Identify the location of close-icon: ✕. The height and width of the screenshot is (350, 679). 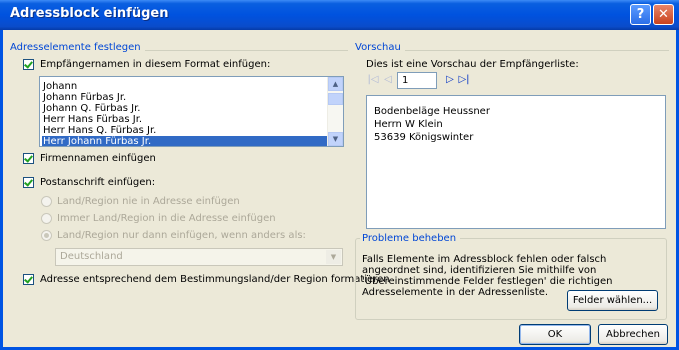
(663, 14).